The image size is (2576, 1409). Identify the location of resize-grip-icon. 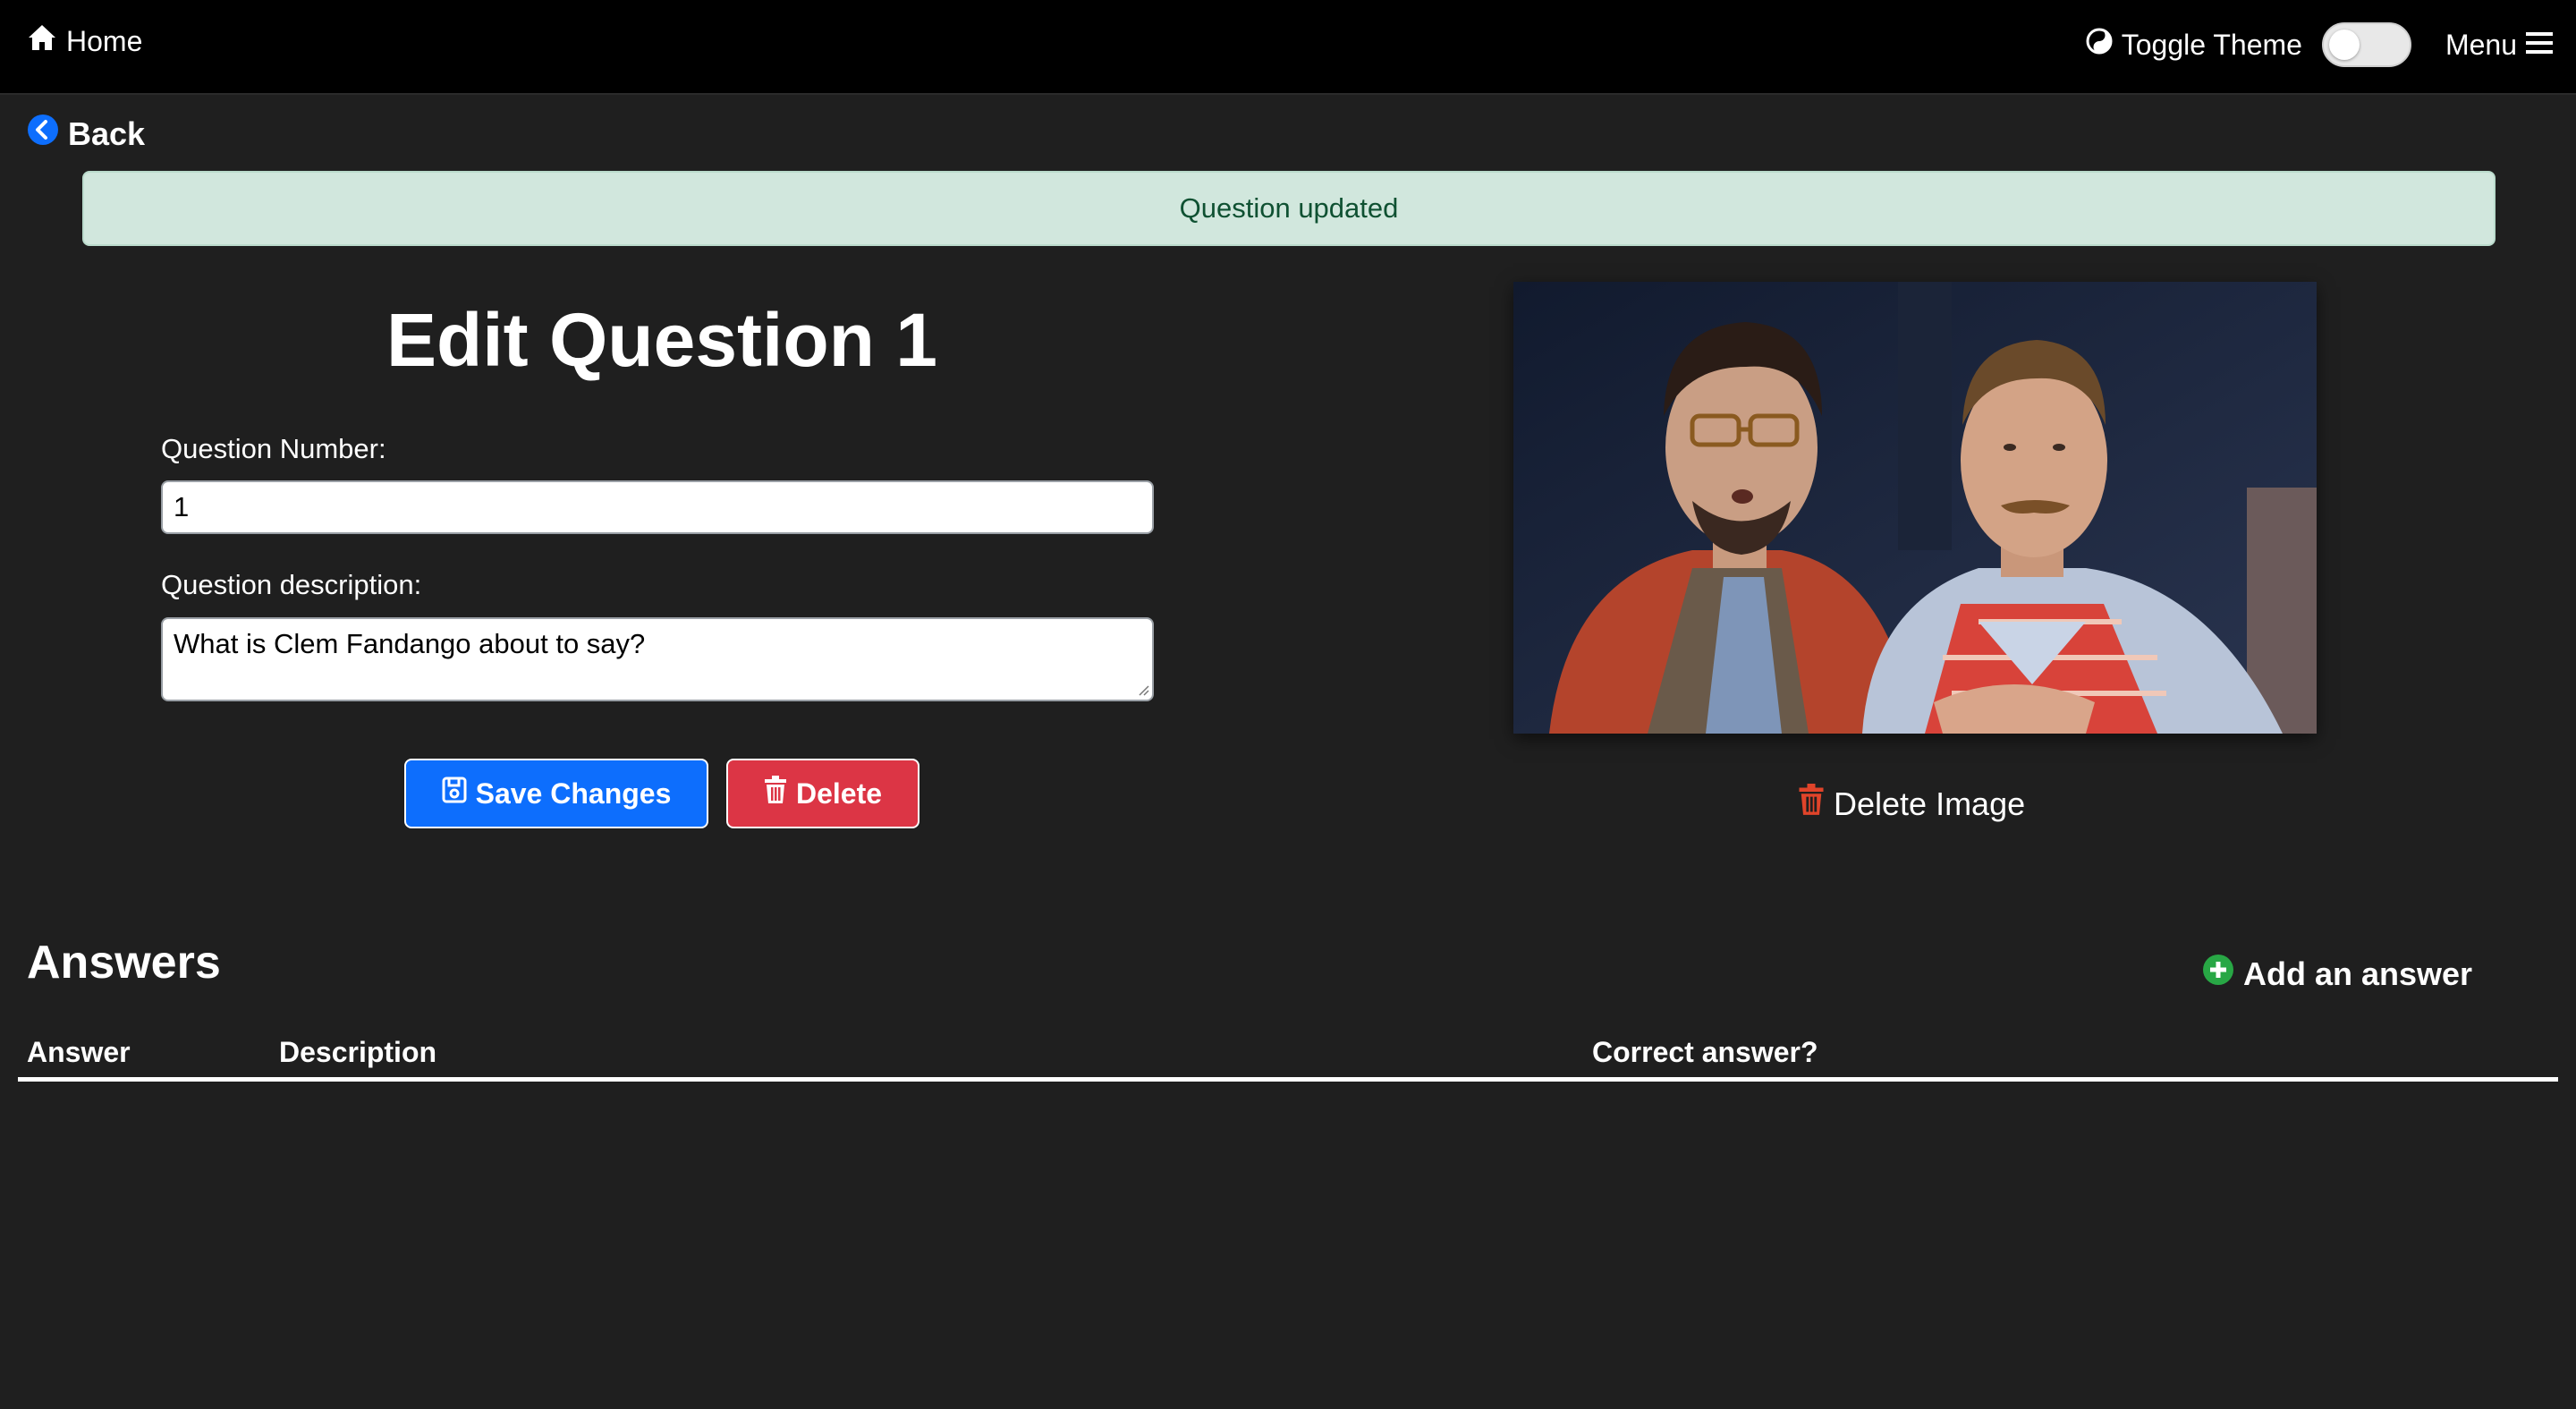
(1143, 690).